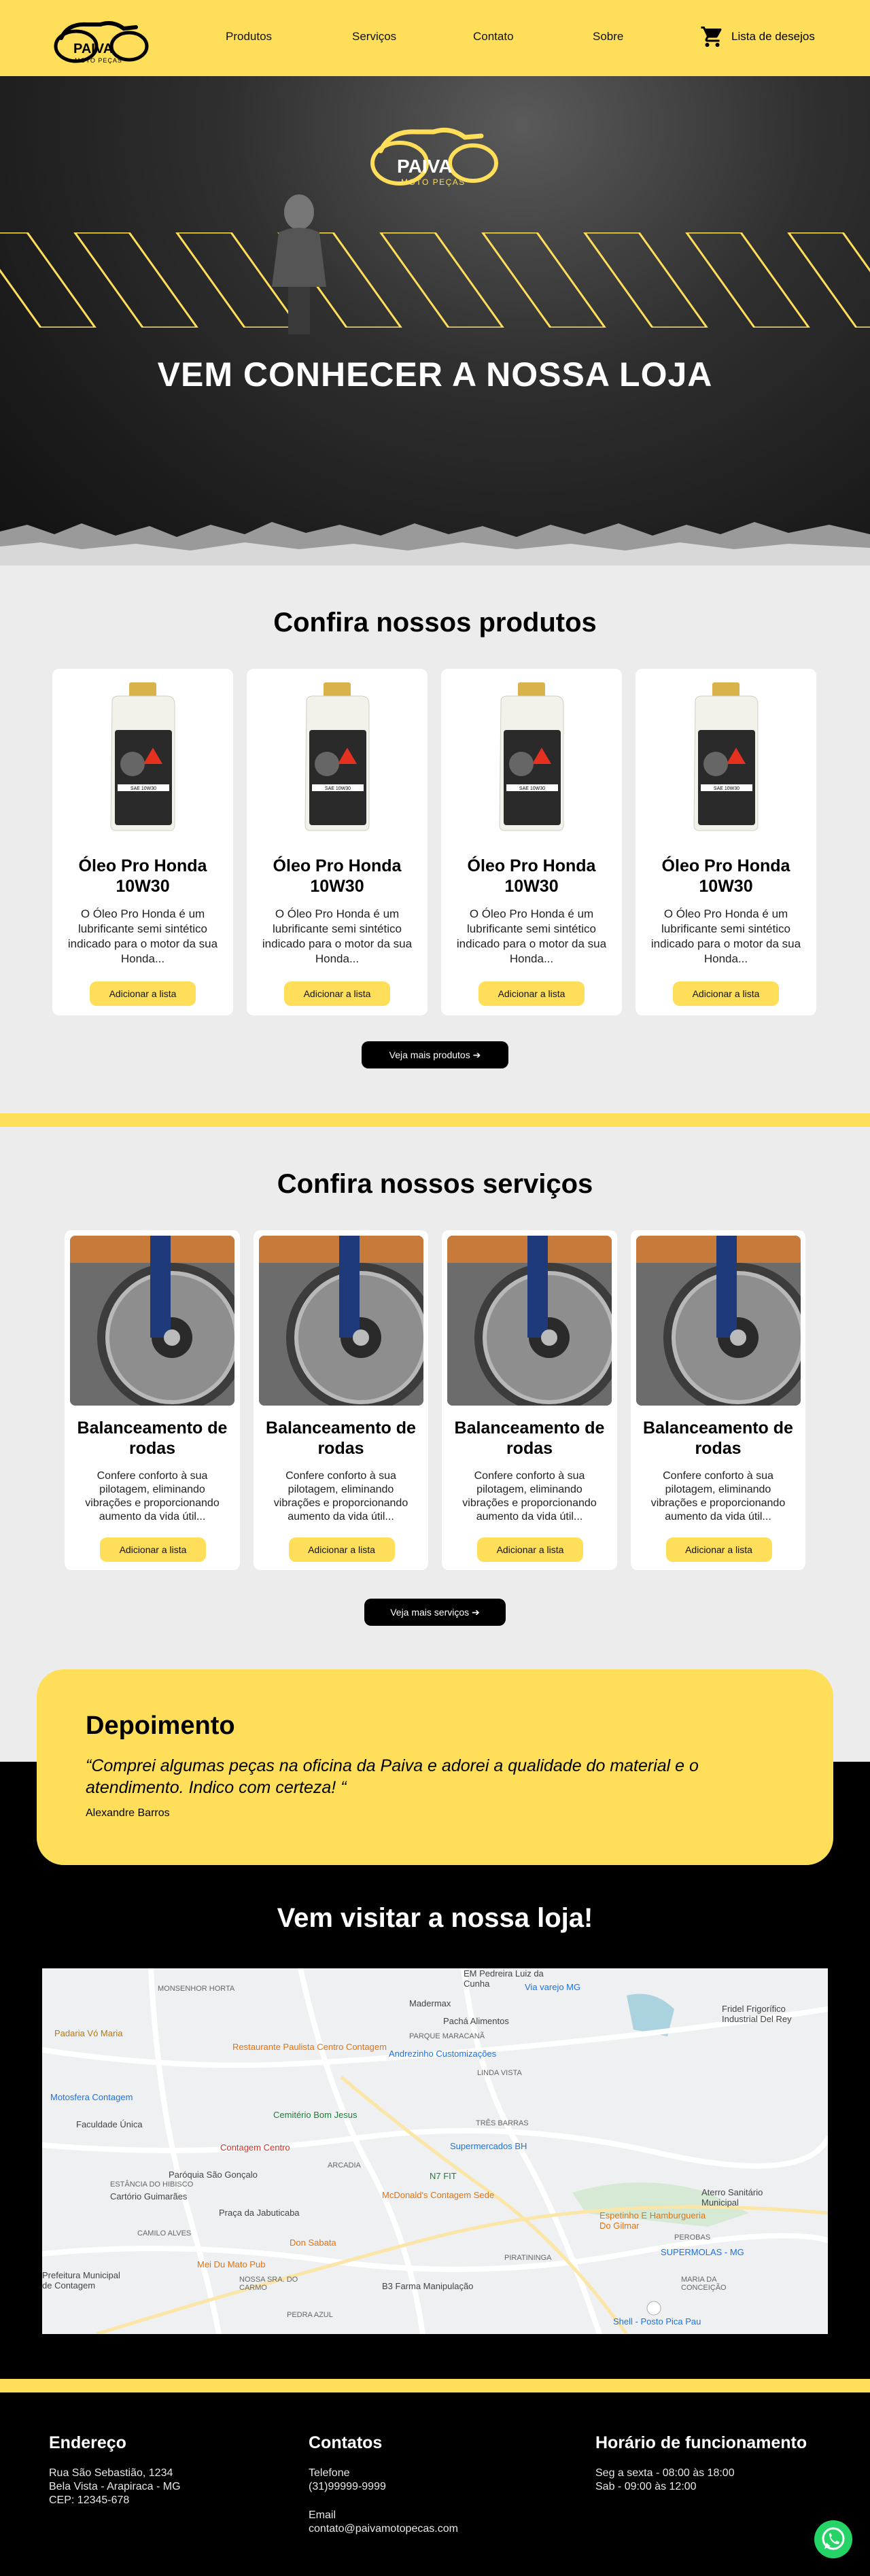  What do you see at coordinates (704, 2284) in the screenshot?
I see `map-label: MARIA DA CONCEIÇÃO` at bounding box center [704, 2284].